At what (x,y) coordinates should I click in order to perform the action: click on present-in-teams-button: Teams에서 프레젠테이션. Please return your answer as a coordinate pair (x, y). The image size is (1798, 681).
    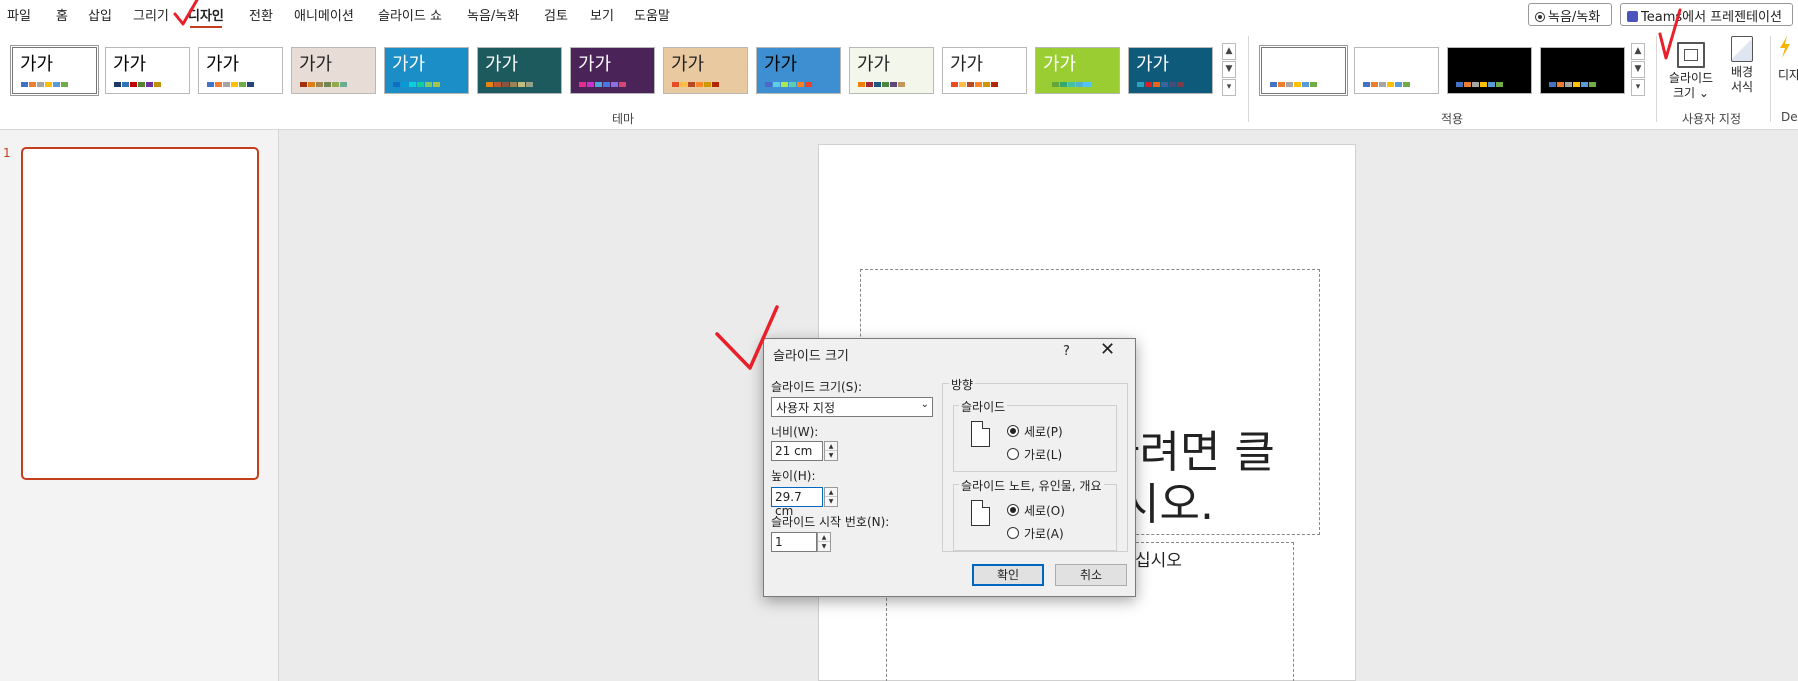
    Looking at the image, I should click on (1706, 14).